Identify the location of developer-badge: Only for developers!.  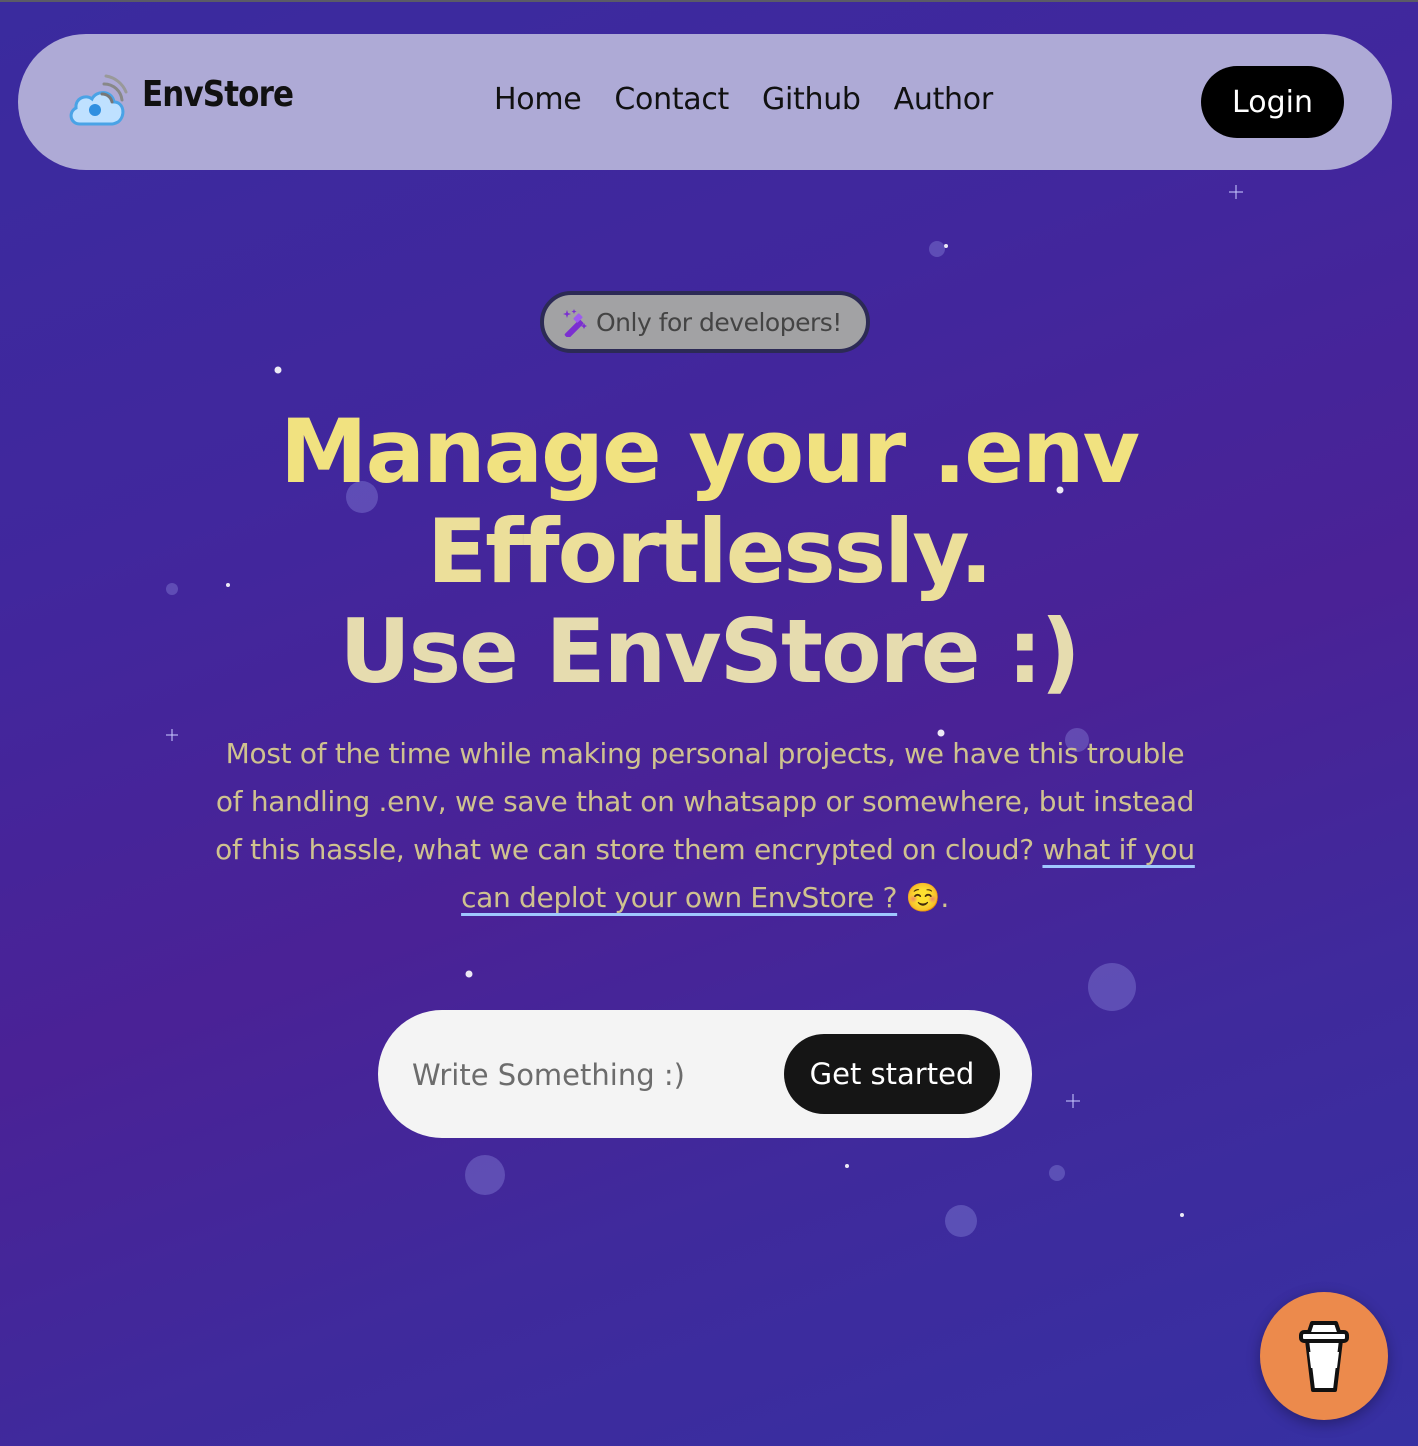
(705, 322).